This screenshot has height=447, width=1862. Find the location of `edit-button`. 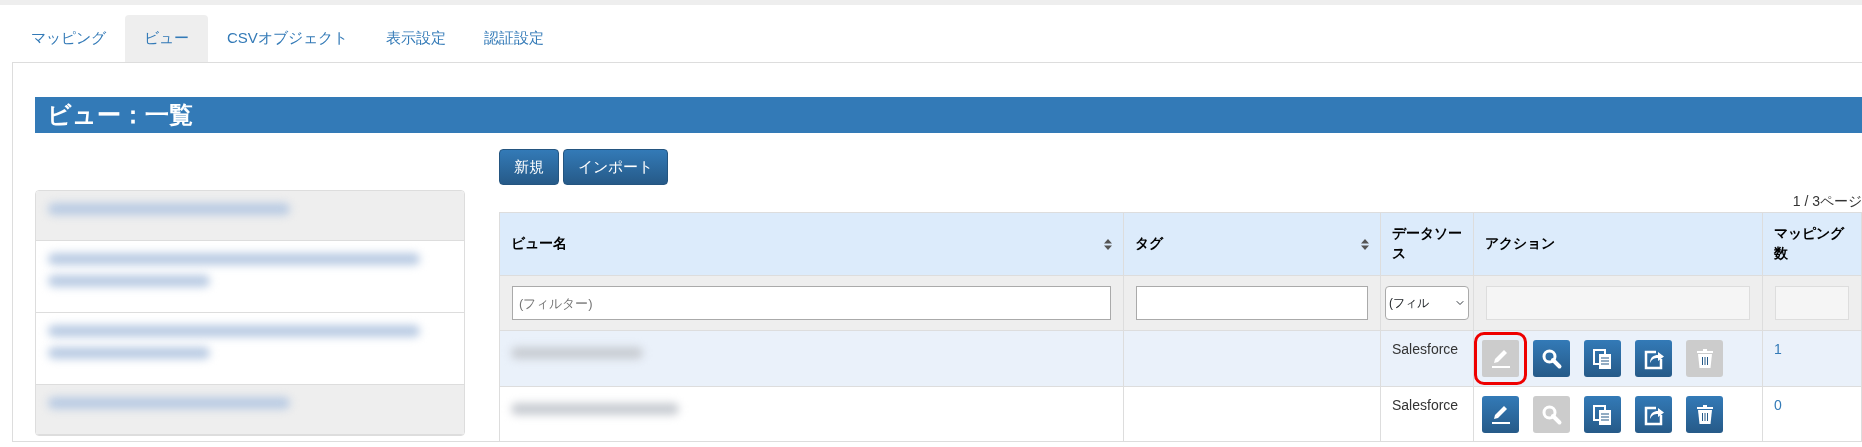

edit-button is located at coordinates (1500, 414).